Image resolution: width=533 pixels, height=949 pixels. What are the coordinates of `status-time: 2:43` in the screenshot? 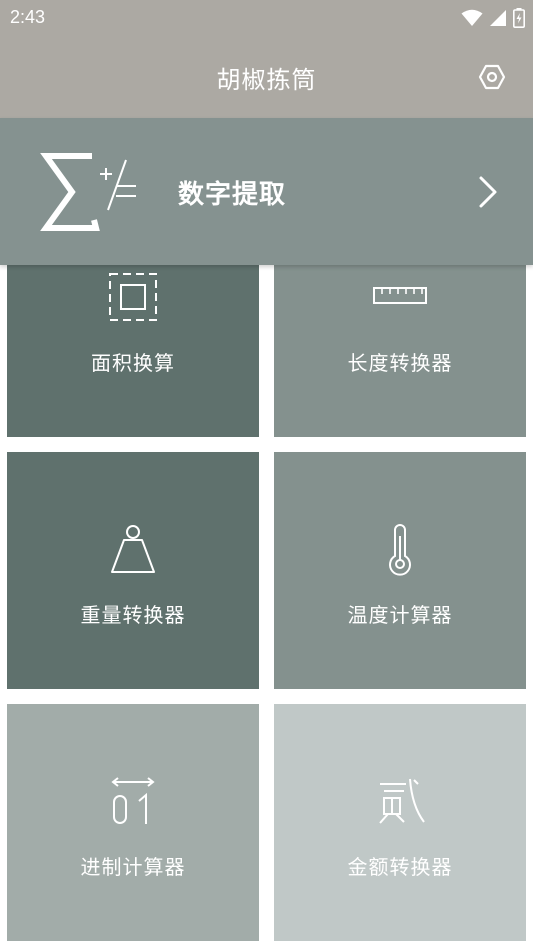 It's located at (28, 17).